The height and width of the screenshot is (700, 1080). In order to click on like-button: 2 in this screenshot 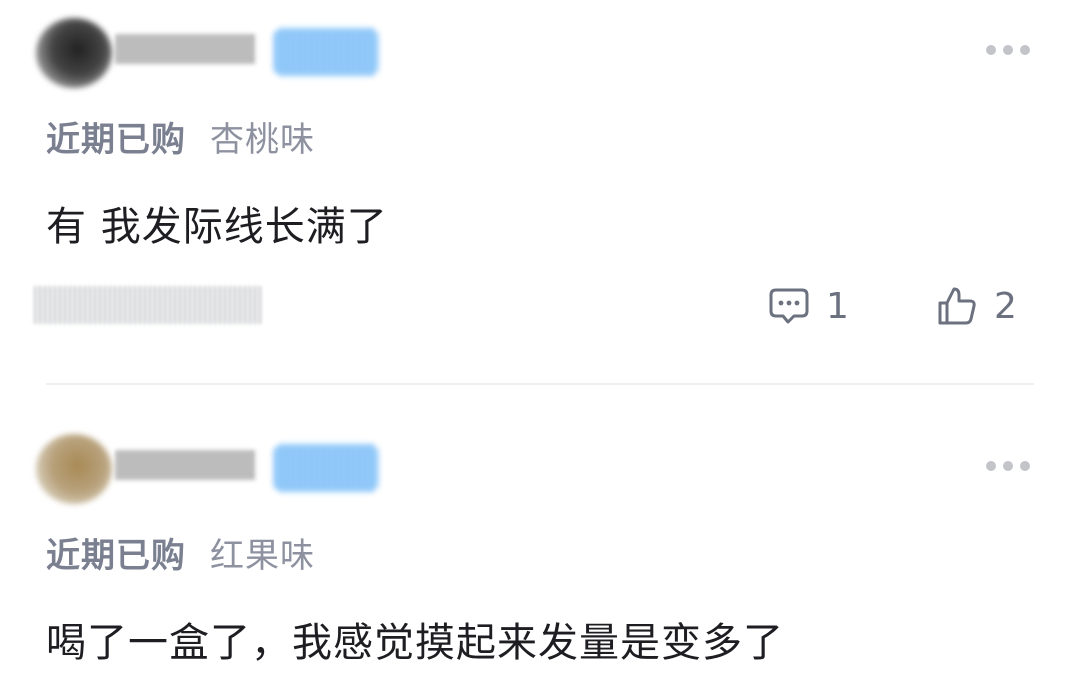, I will do `click(976, 306)`.